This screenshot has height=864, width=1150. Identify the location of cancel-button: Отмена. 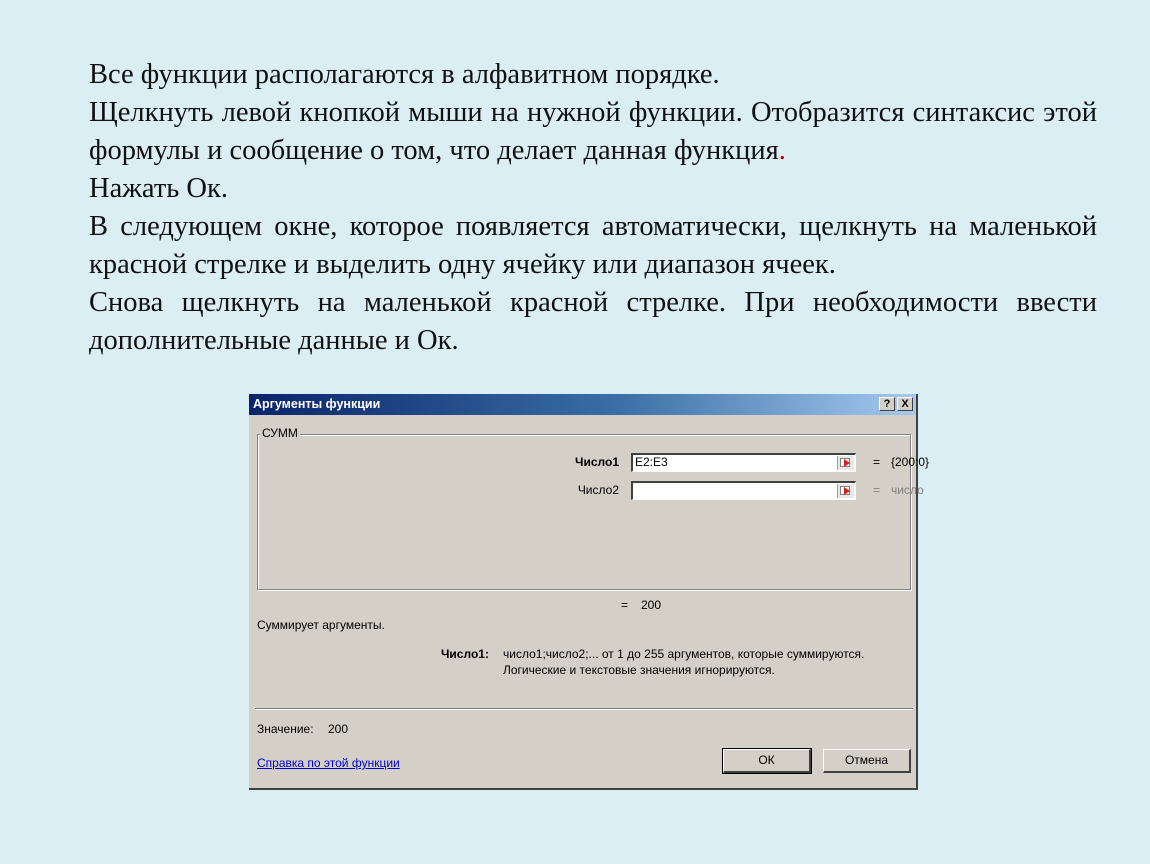
(867, 761).